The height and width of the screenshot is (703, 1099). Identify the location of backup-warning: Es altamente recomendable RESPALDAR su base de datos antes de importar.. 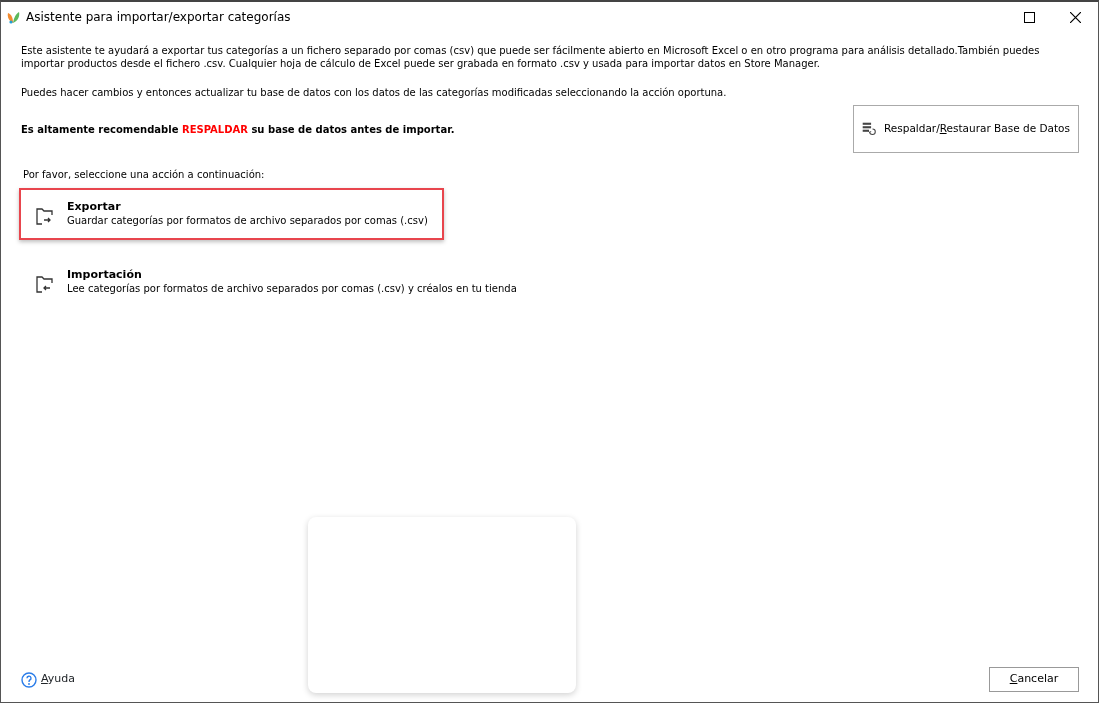
(238, 129).